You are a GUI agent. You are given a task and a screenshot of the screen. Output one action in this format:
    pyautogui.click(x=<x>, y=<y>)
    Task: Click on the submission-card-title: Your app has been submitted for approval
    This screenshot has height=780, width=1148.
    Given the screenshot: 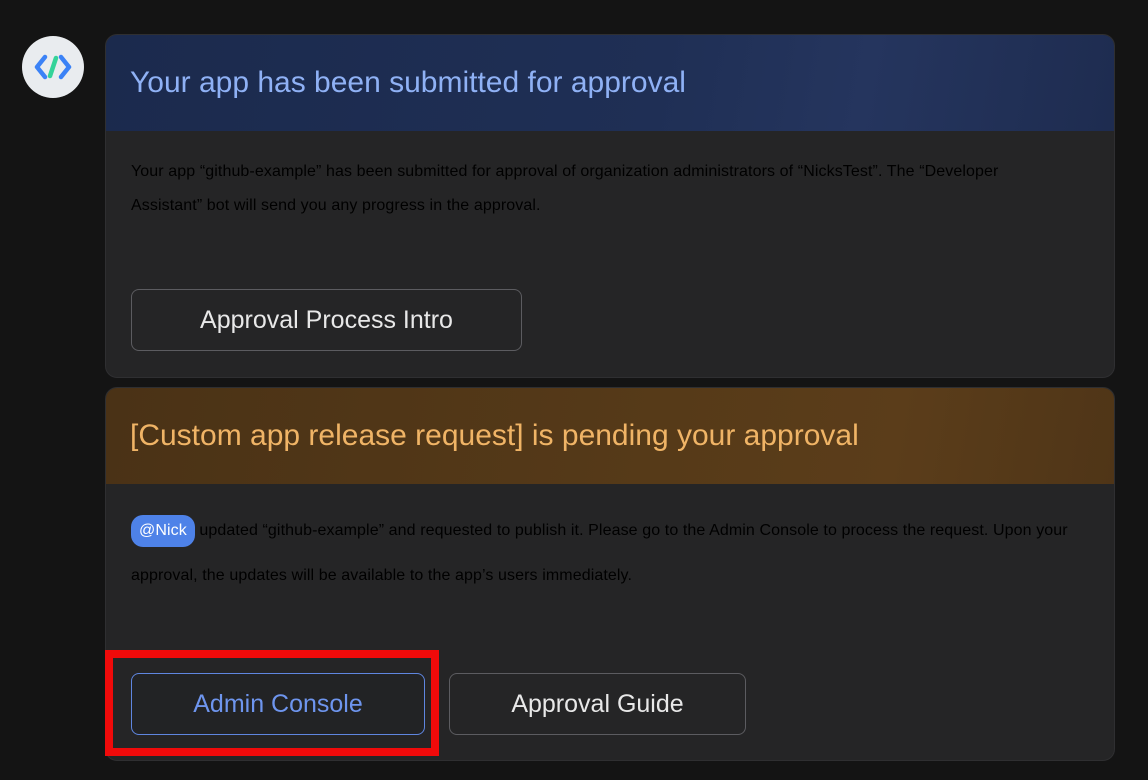 What is the action you would take?
    pyautogui.click(x=408, y=82)
    